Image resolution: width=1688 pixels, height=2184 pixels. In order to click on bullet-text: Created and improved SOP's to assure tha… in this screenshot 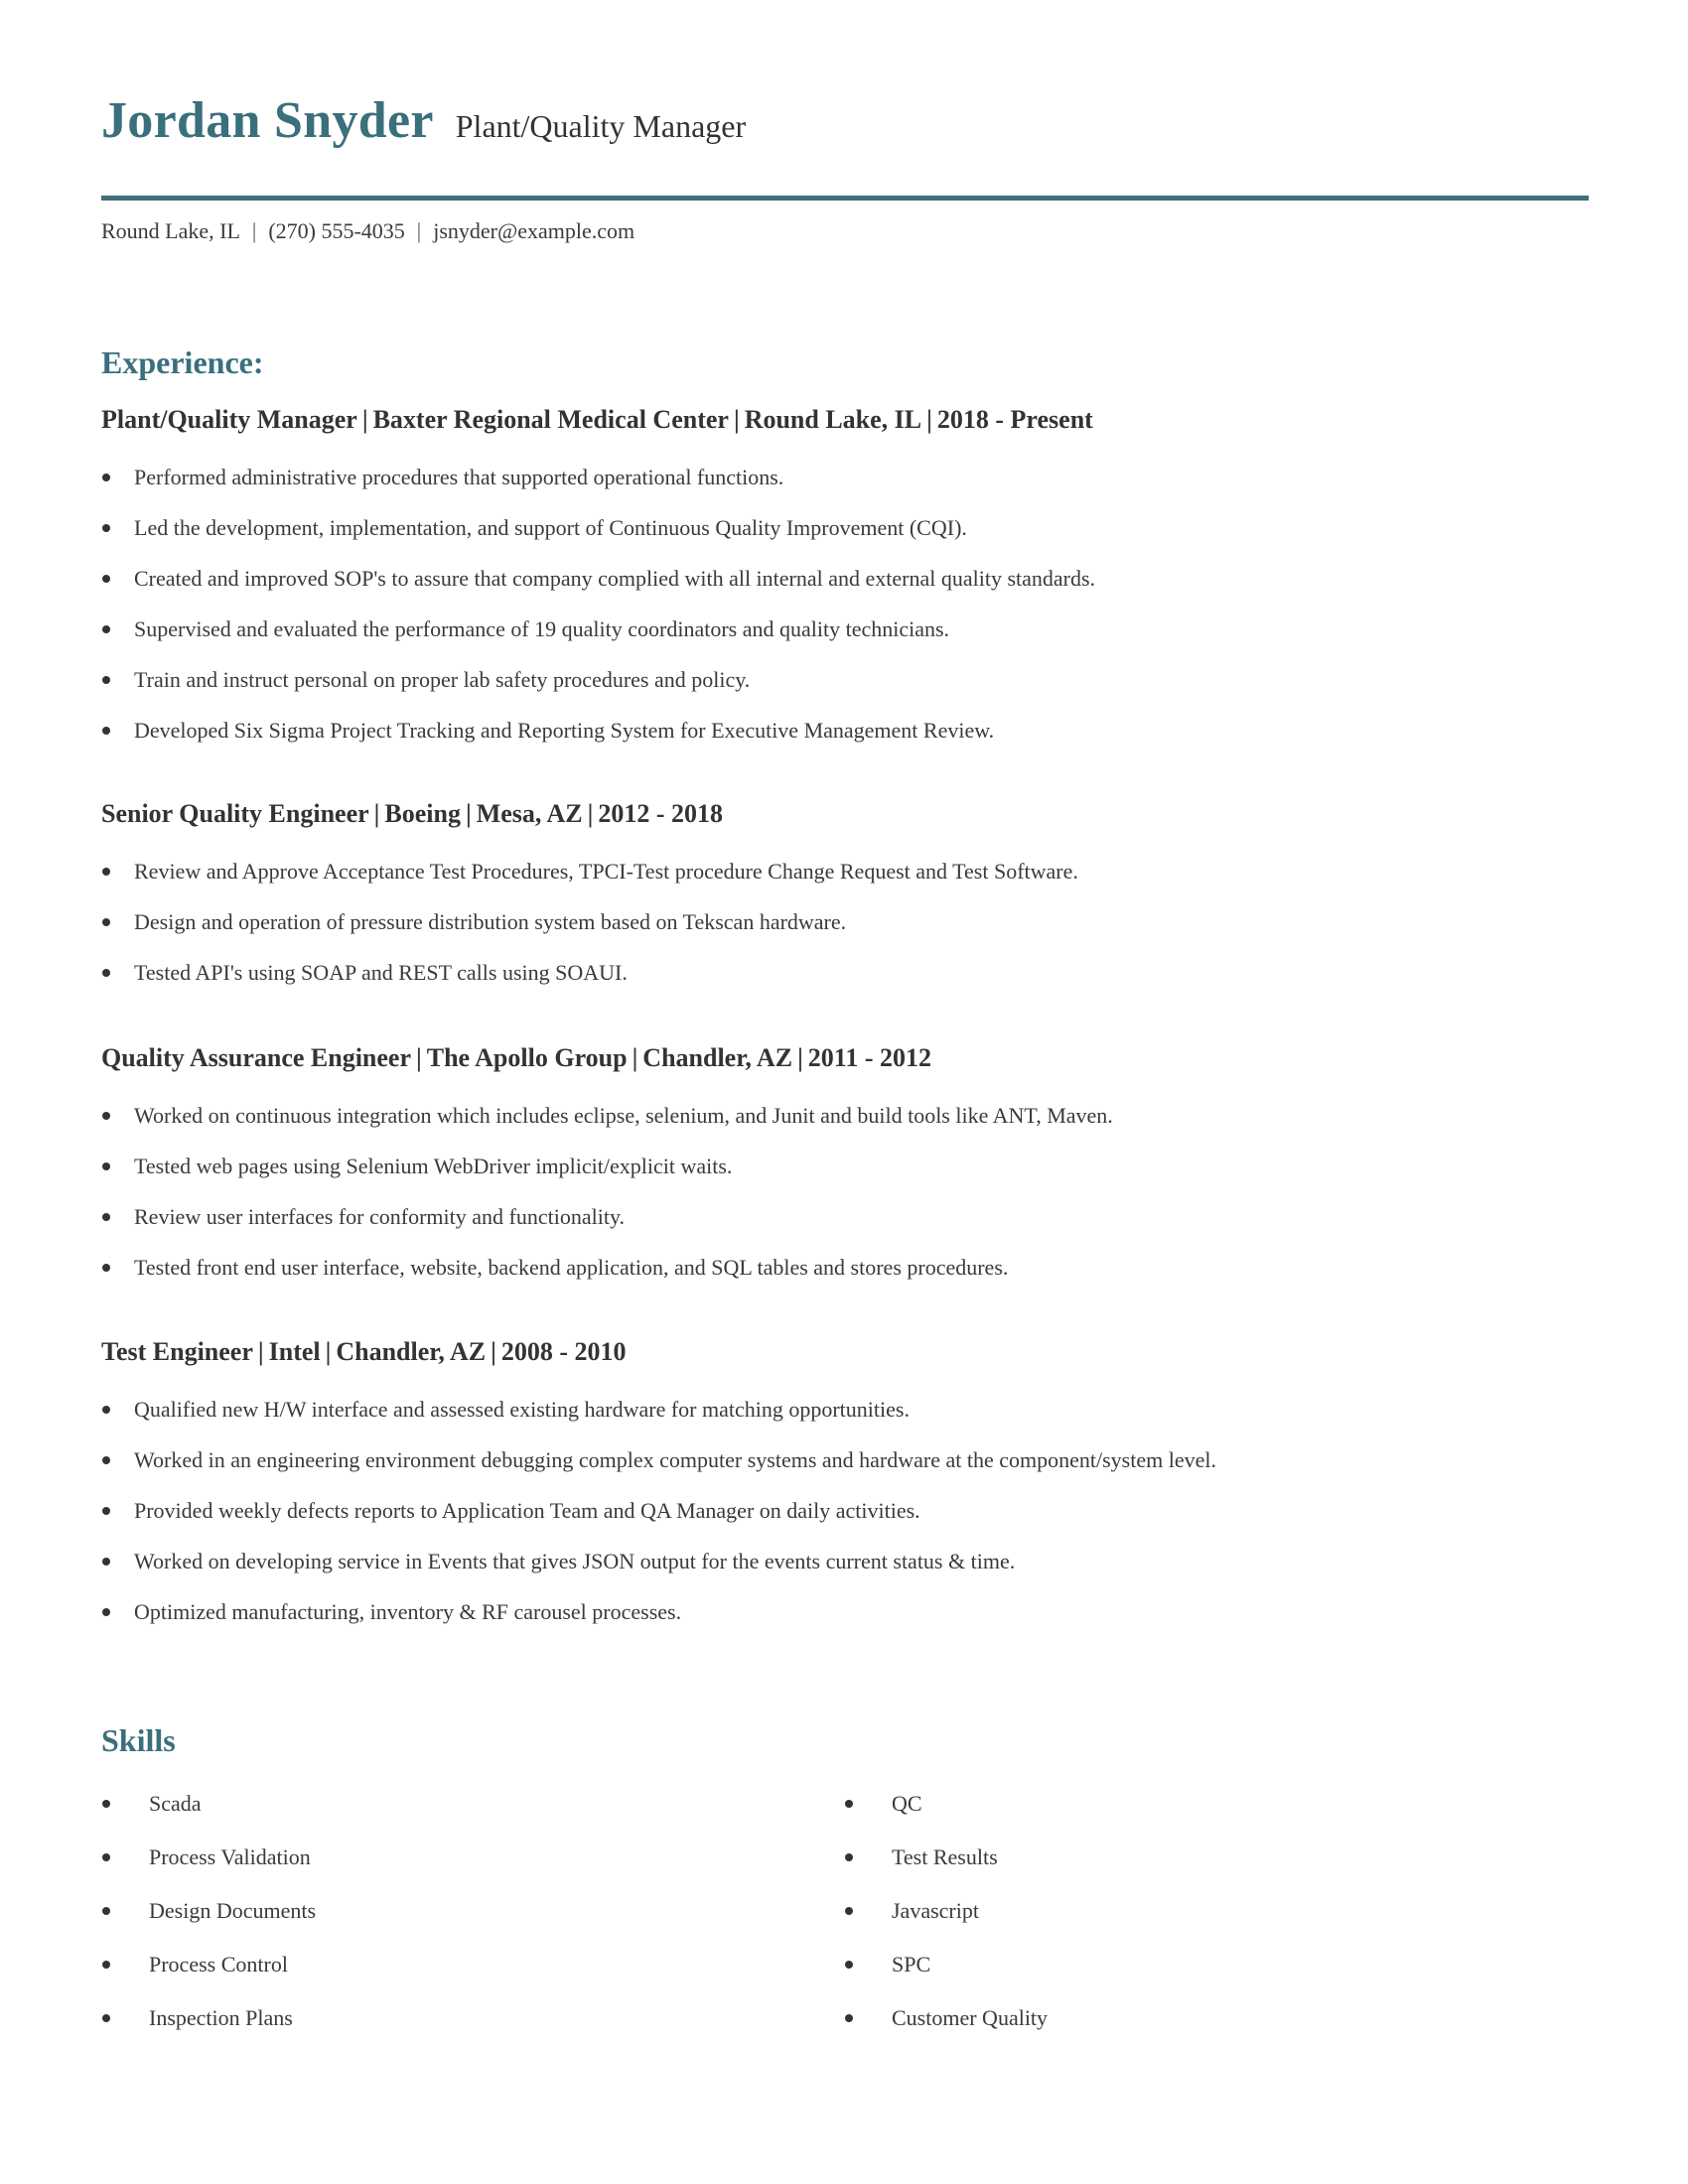, I will do `click(615, 578)`.